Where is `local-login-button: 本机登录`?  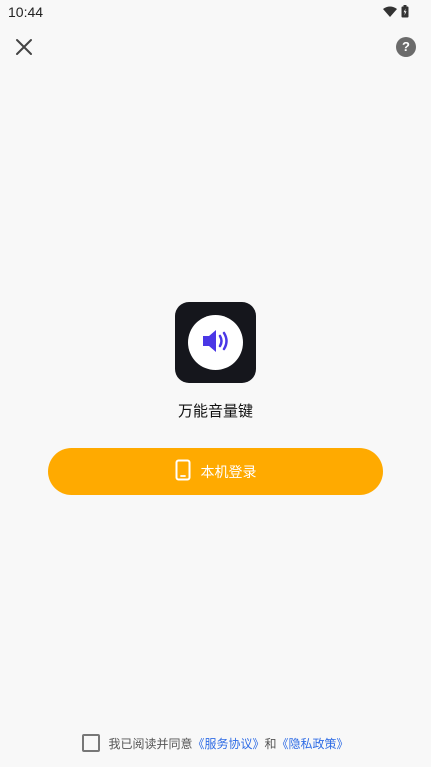 local-login-button: 本机登录 is located at coordinates (215, 471).